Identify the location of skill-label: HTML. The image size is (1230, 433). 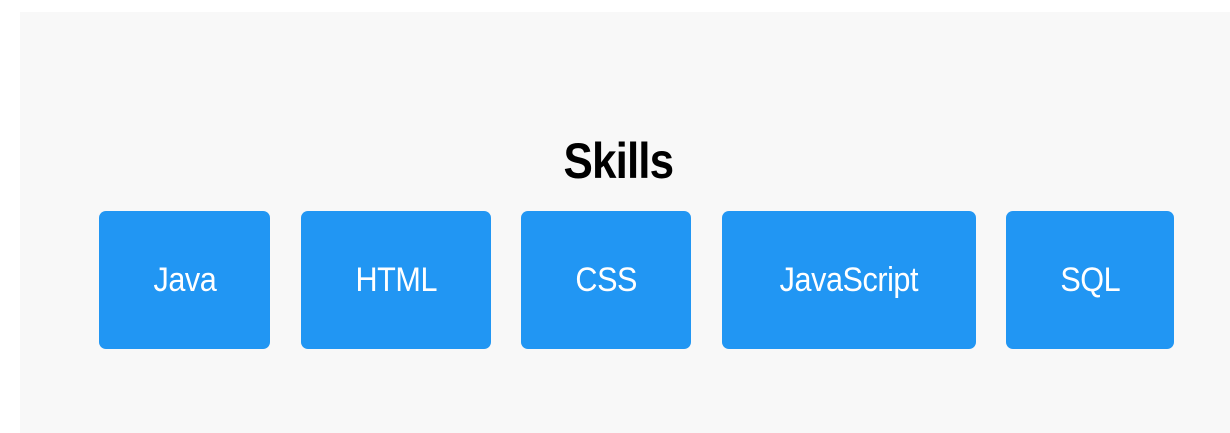
(396, 279).